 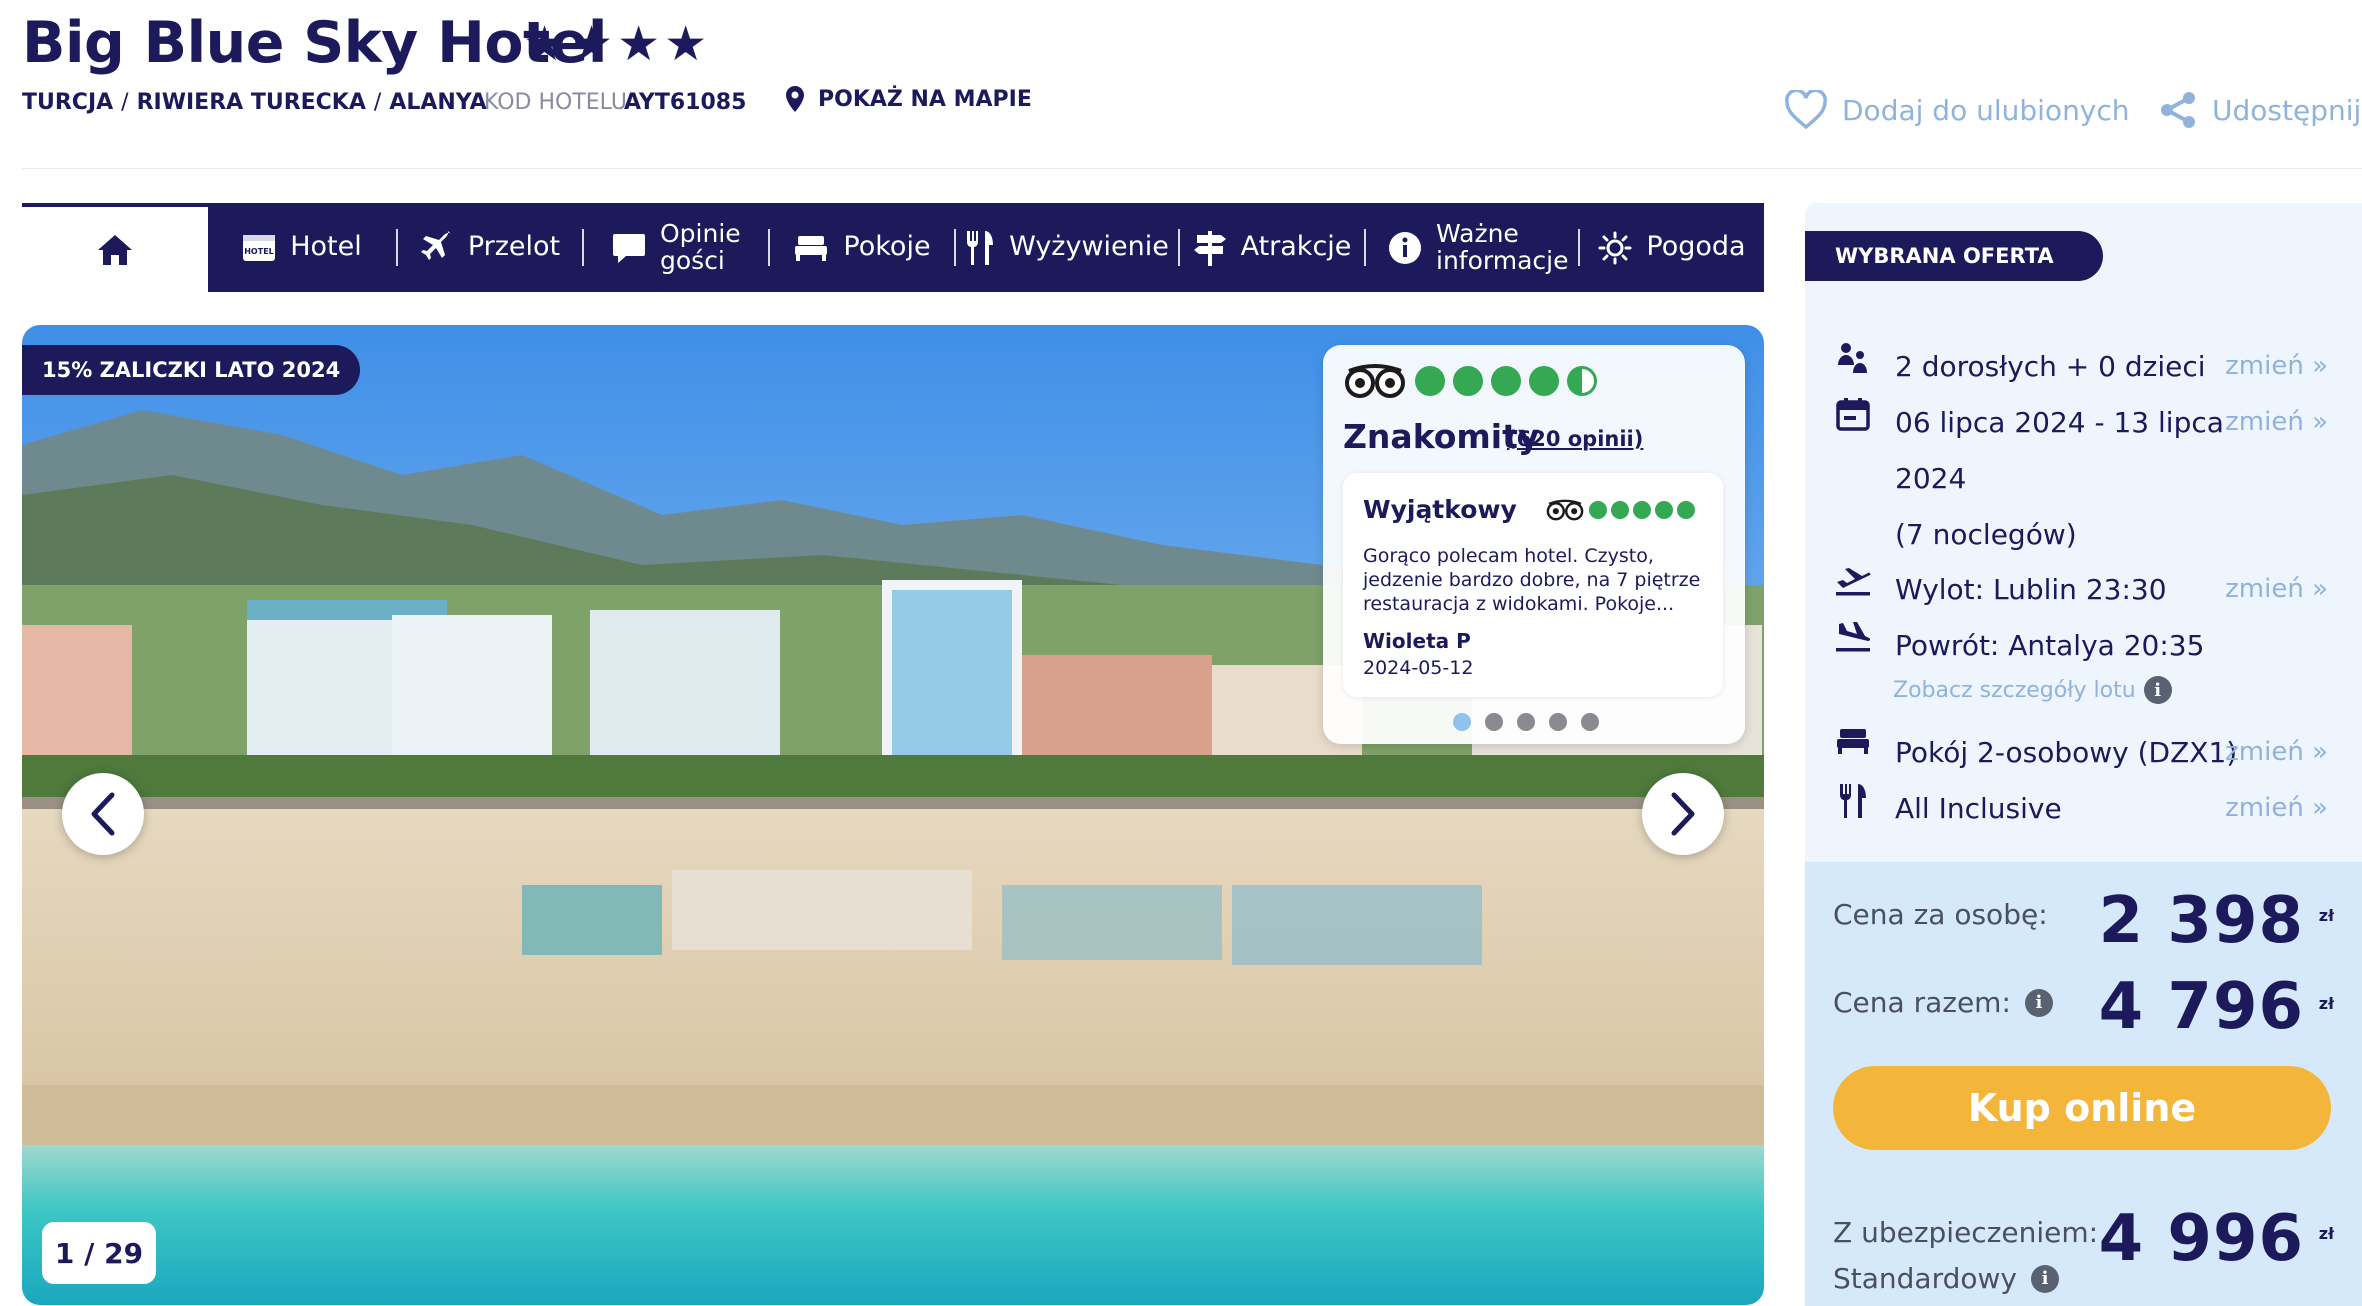 I want to click on info-icon, so click(x=1405, y=247).